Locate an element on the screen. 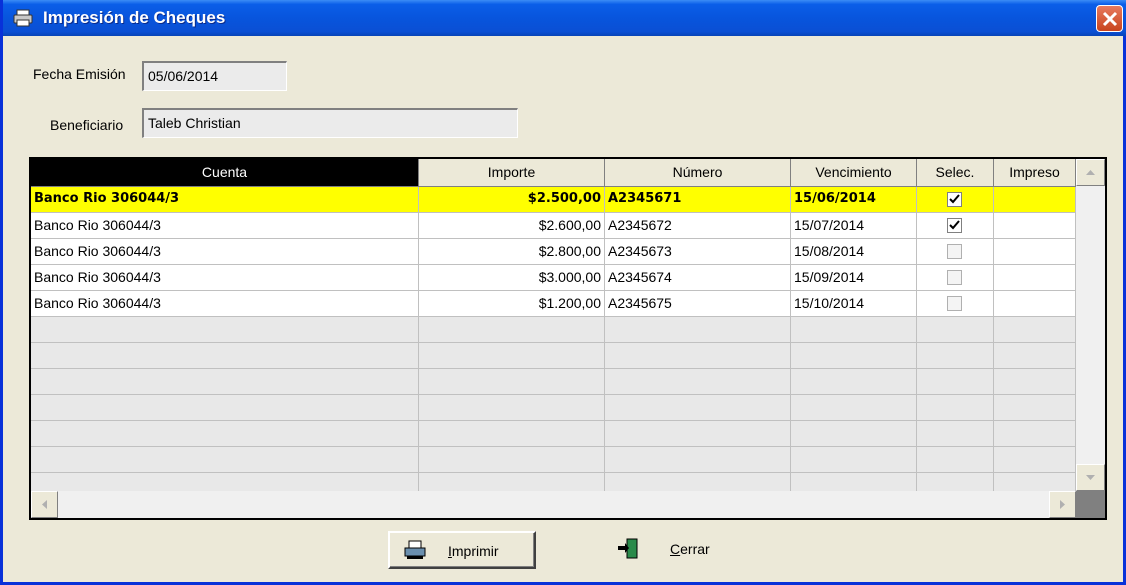 Image resolution: width=1126 pixels, height=585 pixels. column-header-selec: Selec. is located at coordinates (955, 173).